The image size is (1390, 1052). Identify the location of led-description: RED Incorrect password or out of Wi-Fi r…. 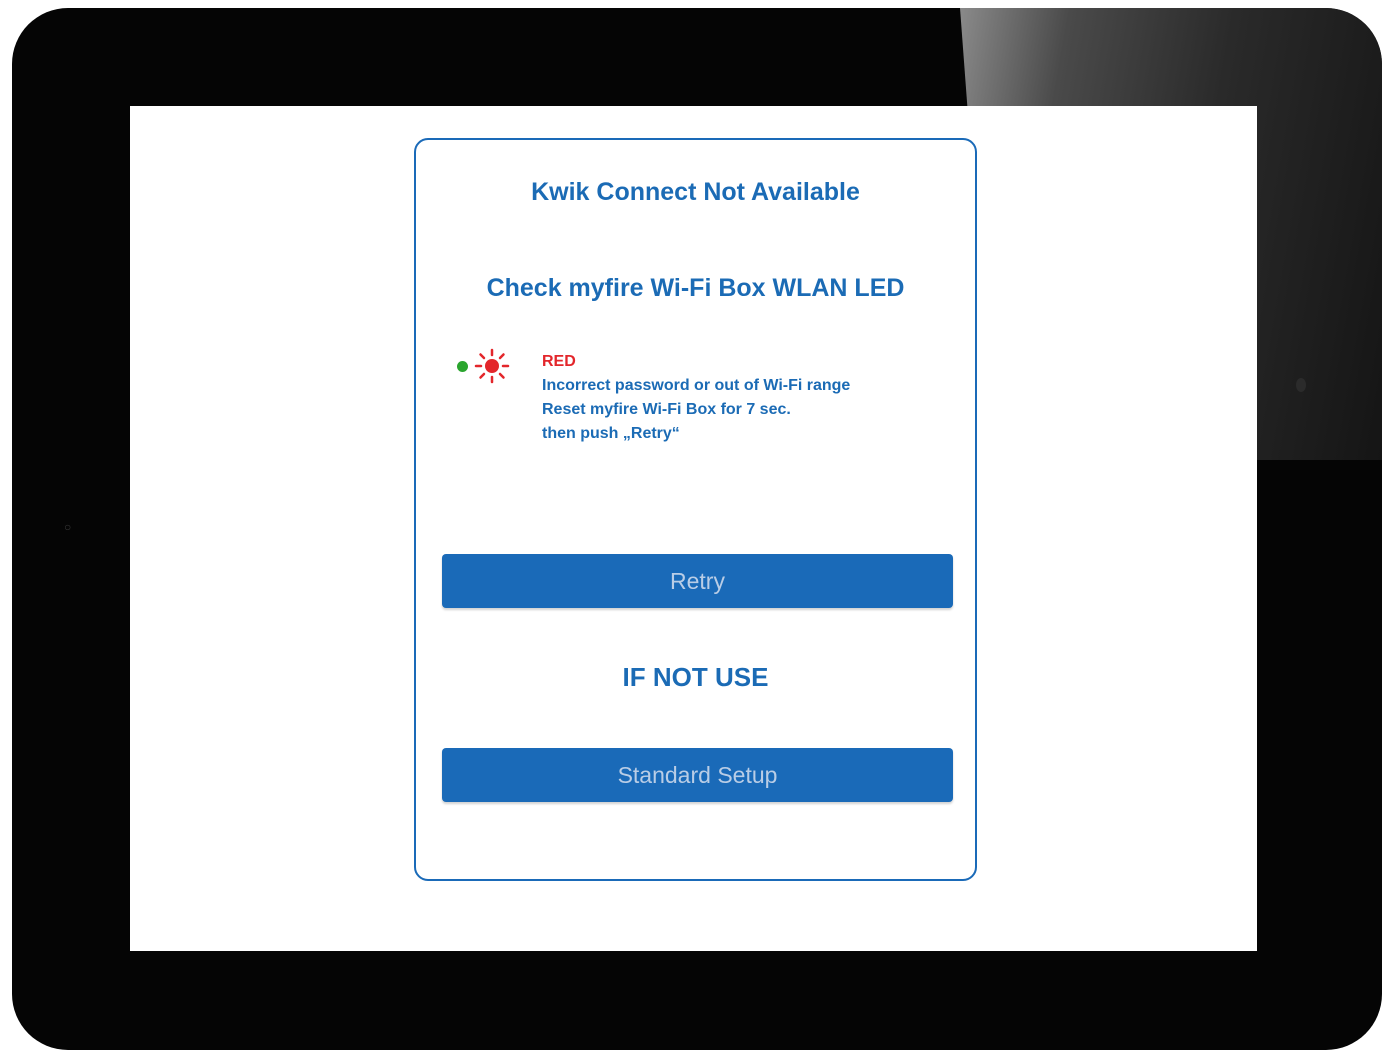
(696, 398).